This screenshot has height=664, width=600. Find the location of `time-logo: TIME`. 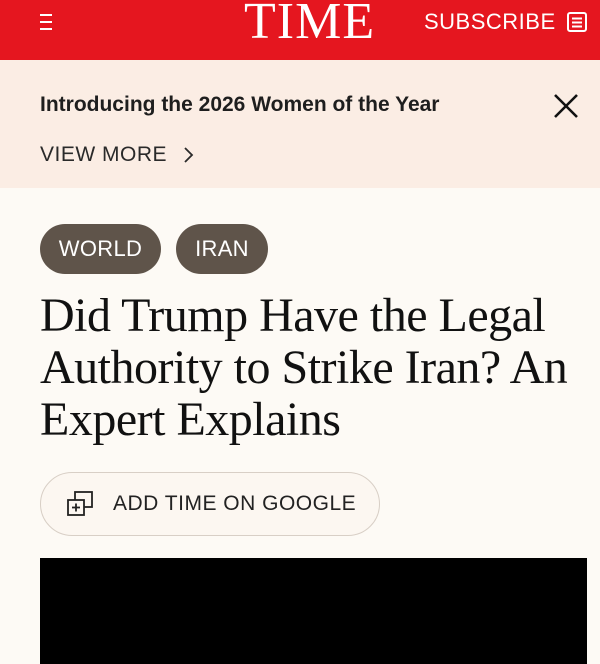

time-logo: TIME is located at coordinates (309, 24).